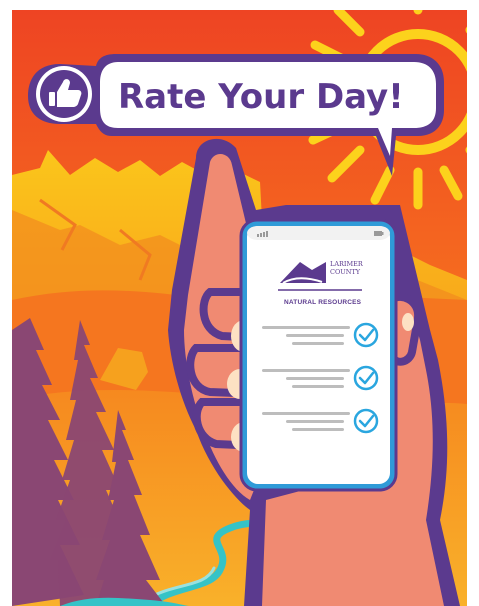 The image size is (479, 606). What do you see at coordinates (318, 355) in the screenshot?
I see `phone-screen` at bounding box center [318, 355].